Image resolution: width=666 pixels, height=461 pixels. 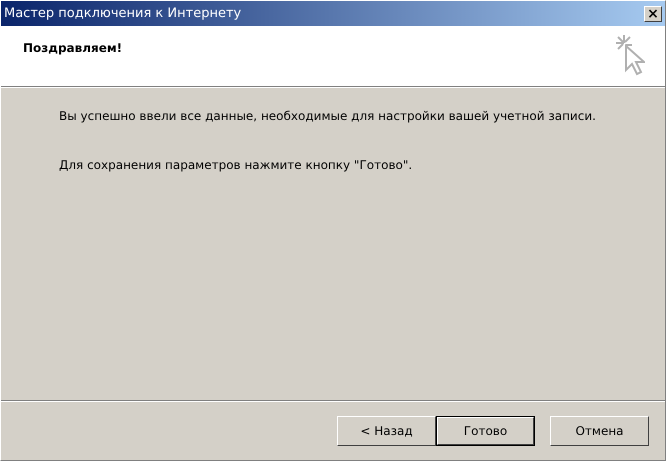 I want to click on window-title: Мастер подключения к Интернету, so click(x=123, y=13).